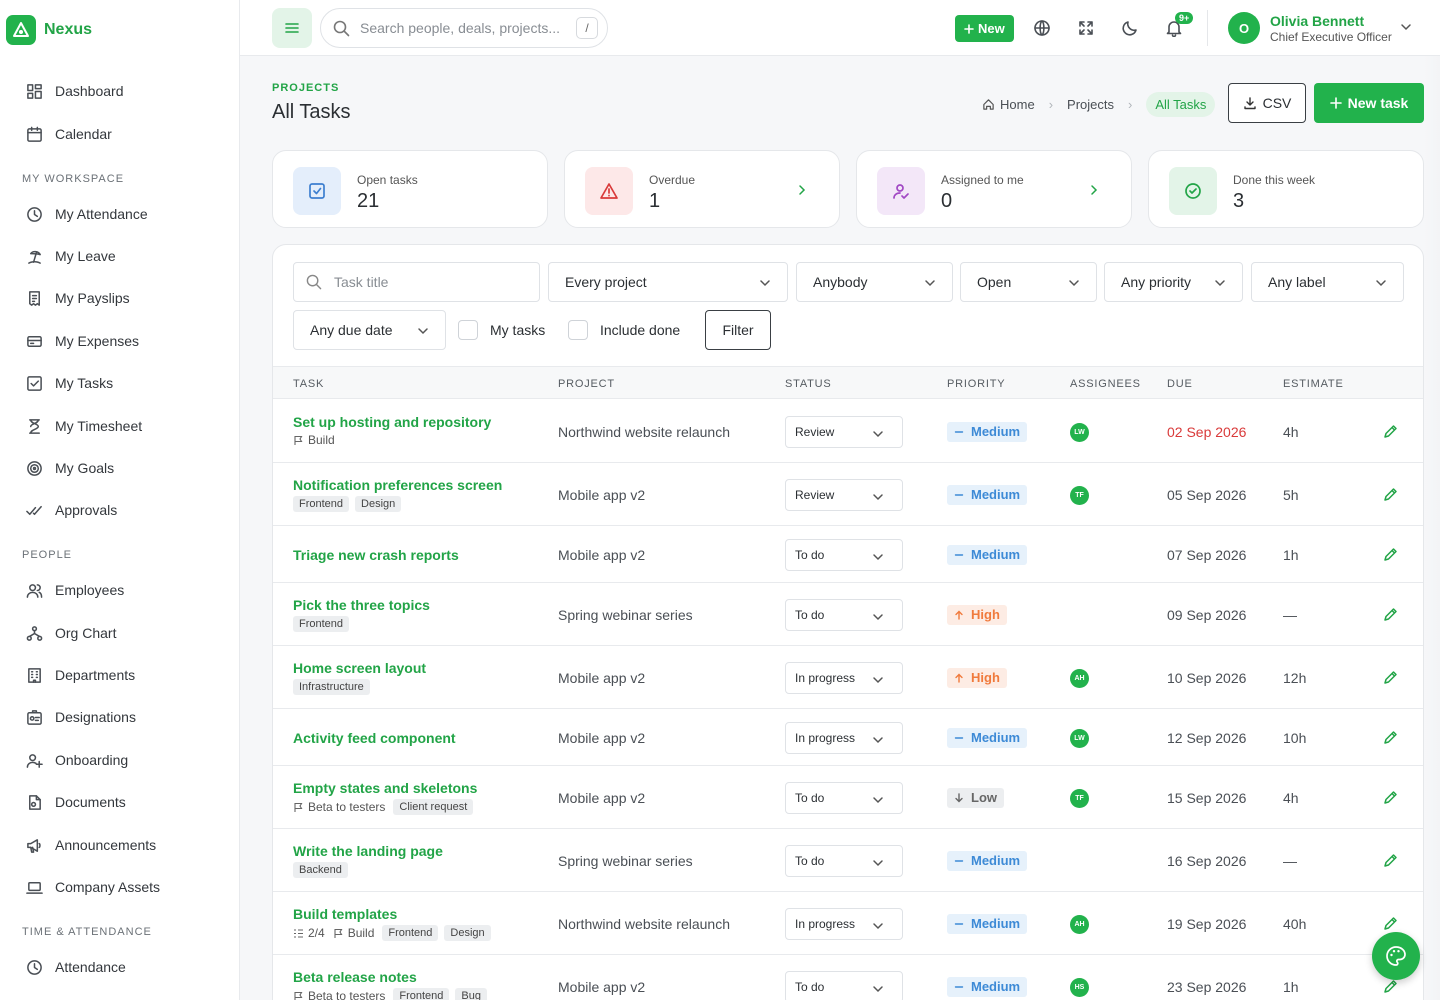  I want to click on breadcrumb-home: Home, so click(1017, 104).